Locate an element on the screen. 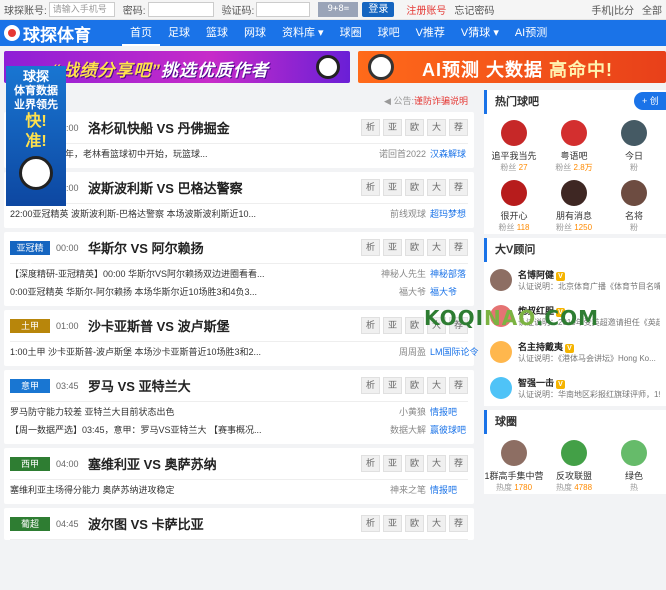  mobile-score-link: 手机|比分 is located at coordinates (612, 9).